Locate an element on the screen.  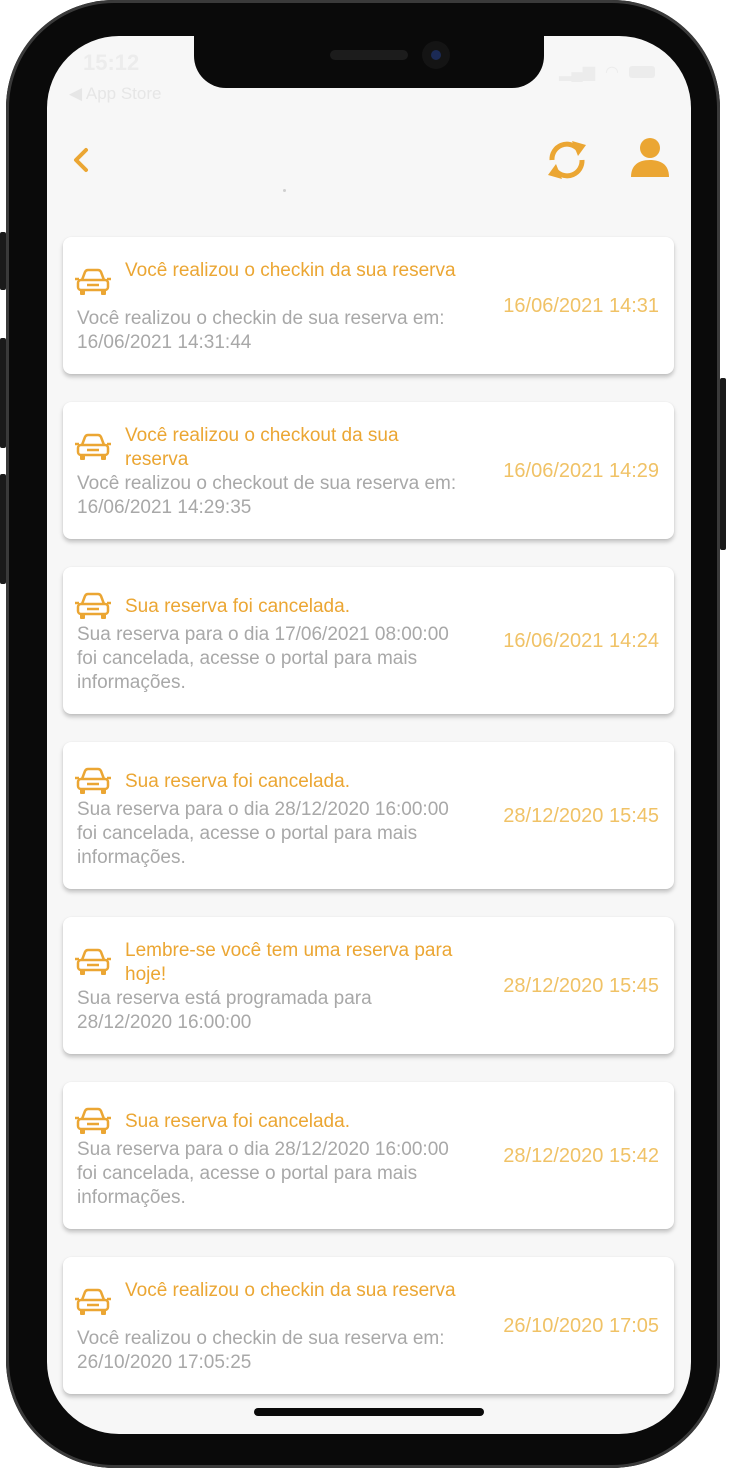
volume-up-button is located at coordinates (3, 393).